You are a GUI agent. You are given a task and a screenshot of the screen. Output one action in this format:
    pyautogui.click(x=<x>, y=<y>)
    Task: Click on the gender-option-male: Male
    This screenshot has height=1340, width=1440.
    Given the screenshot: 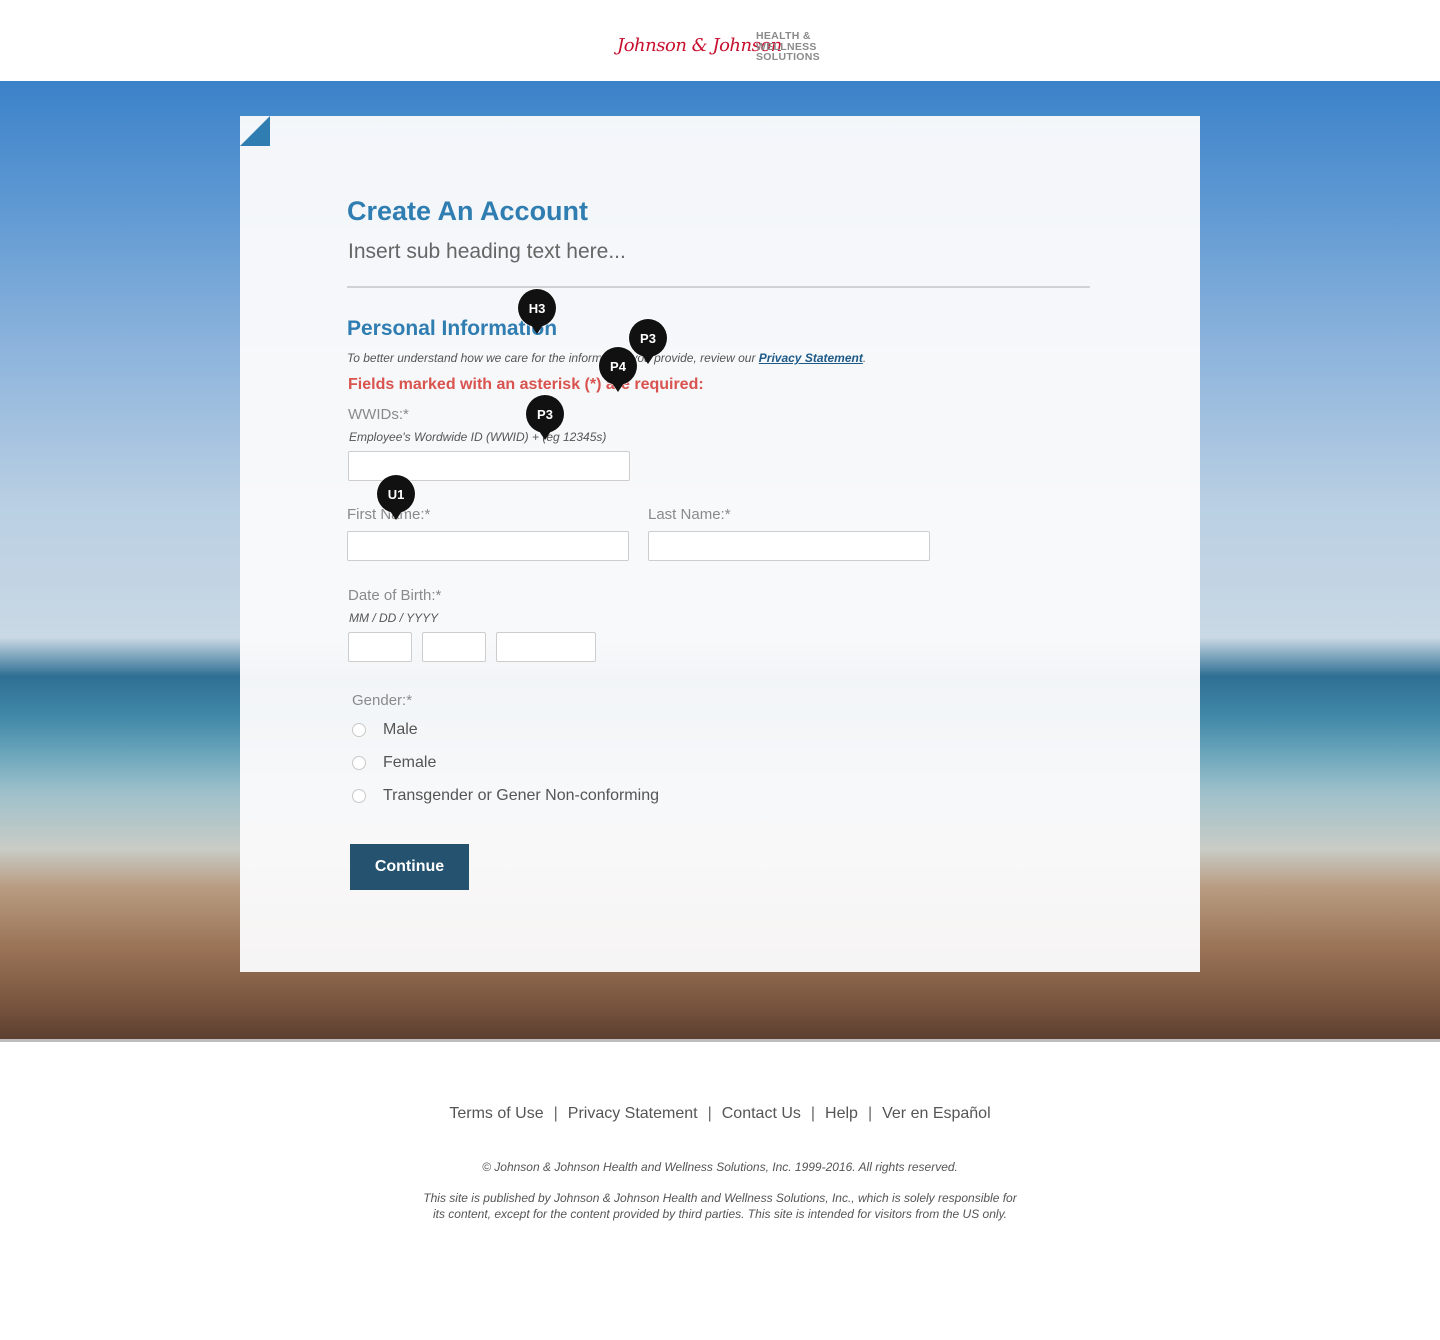 What is the action you would take?
    pyautogui.click(x=382, y=730)
    